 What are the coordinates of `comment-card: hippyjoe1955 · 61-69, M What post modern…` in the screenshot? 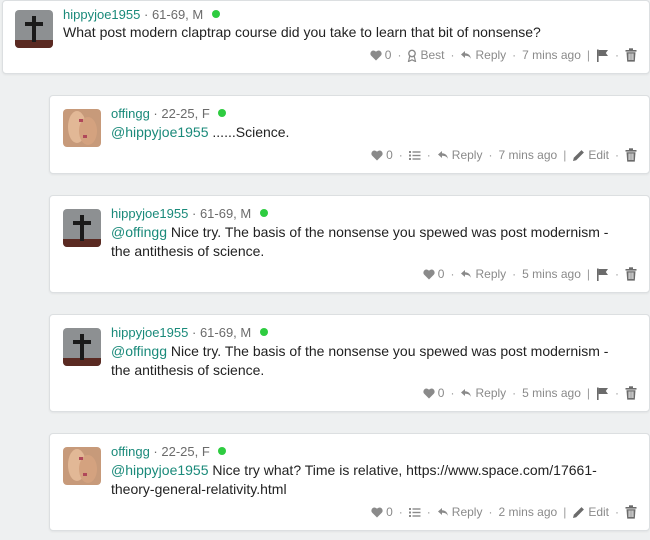 It's located at (326, 37).